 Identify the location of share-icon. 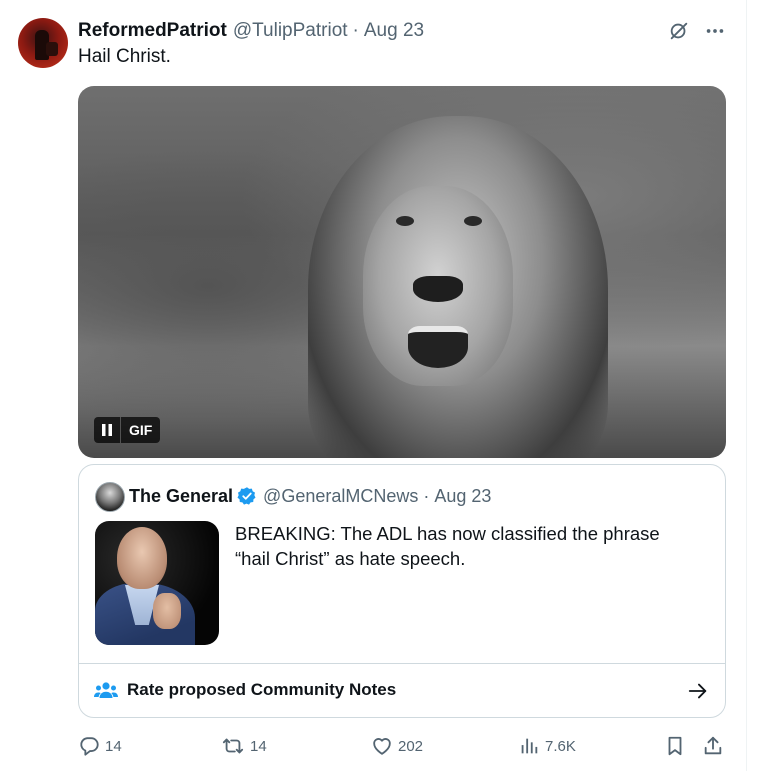
(713, 746).